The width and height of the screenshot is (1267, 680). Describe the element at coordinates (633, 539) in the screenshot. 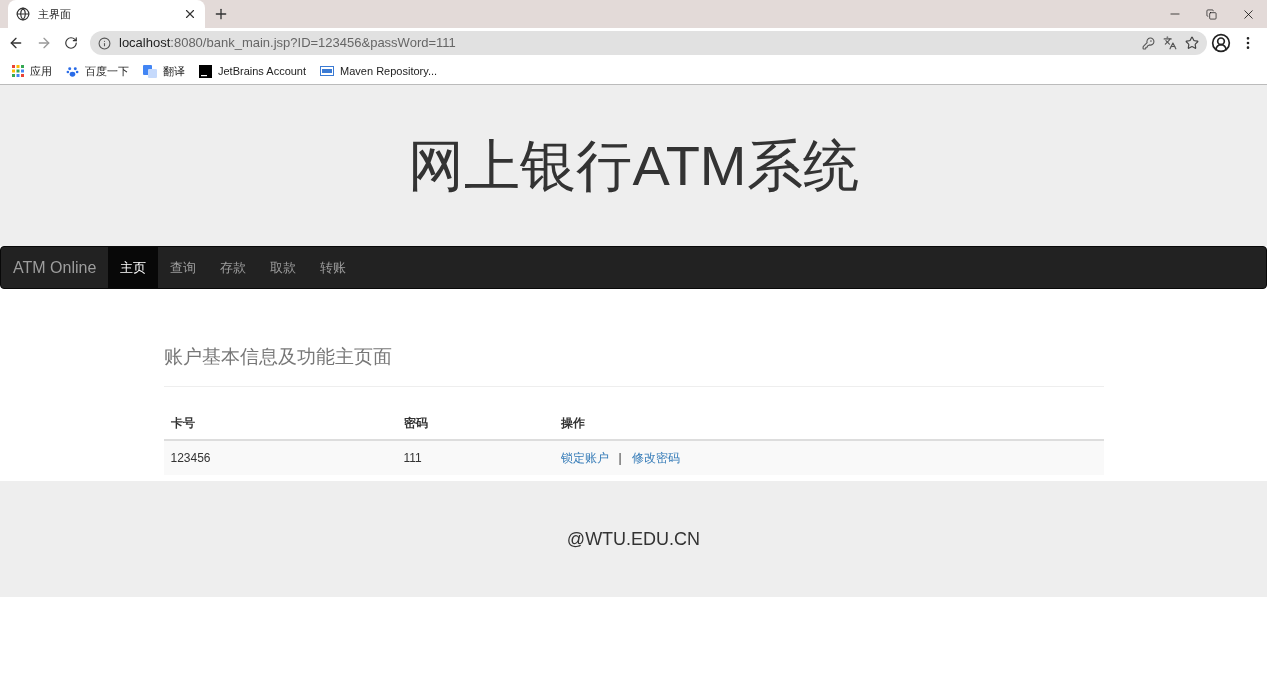

I see `footer-text: @WTU.EDU.CN` at that location.